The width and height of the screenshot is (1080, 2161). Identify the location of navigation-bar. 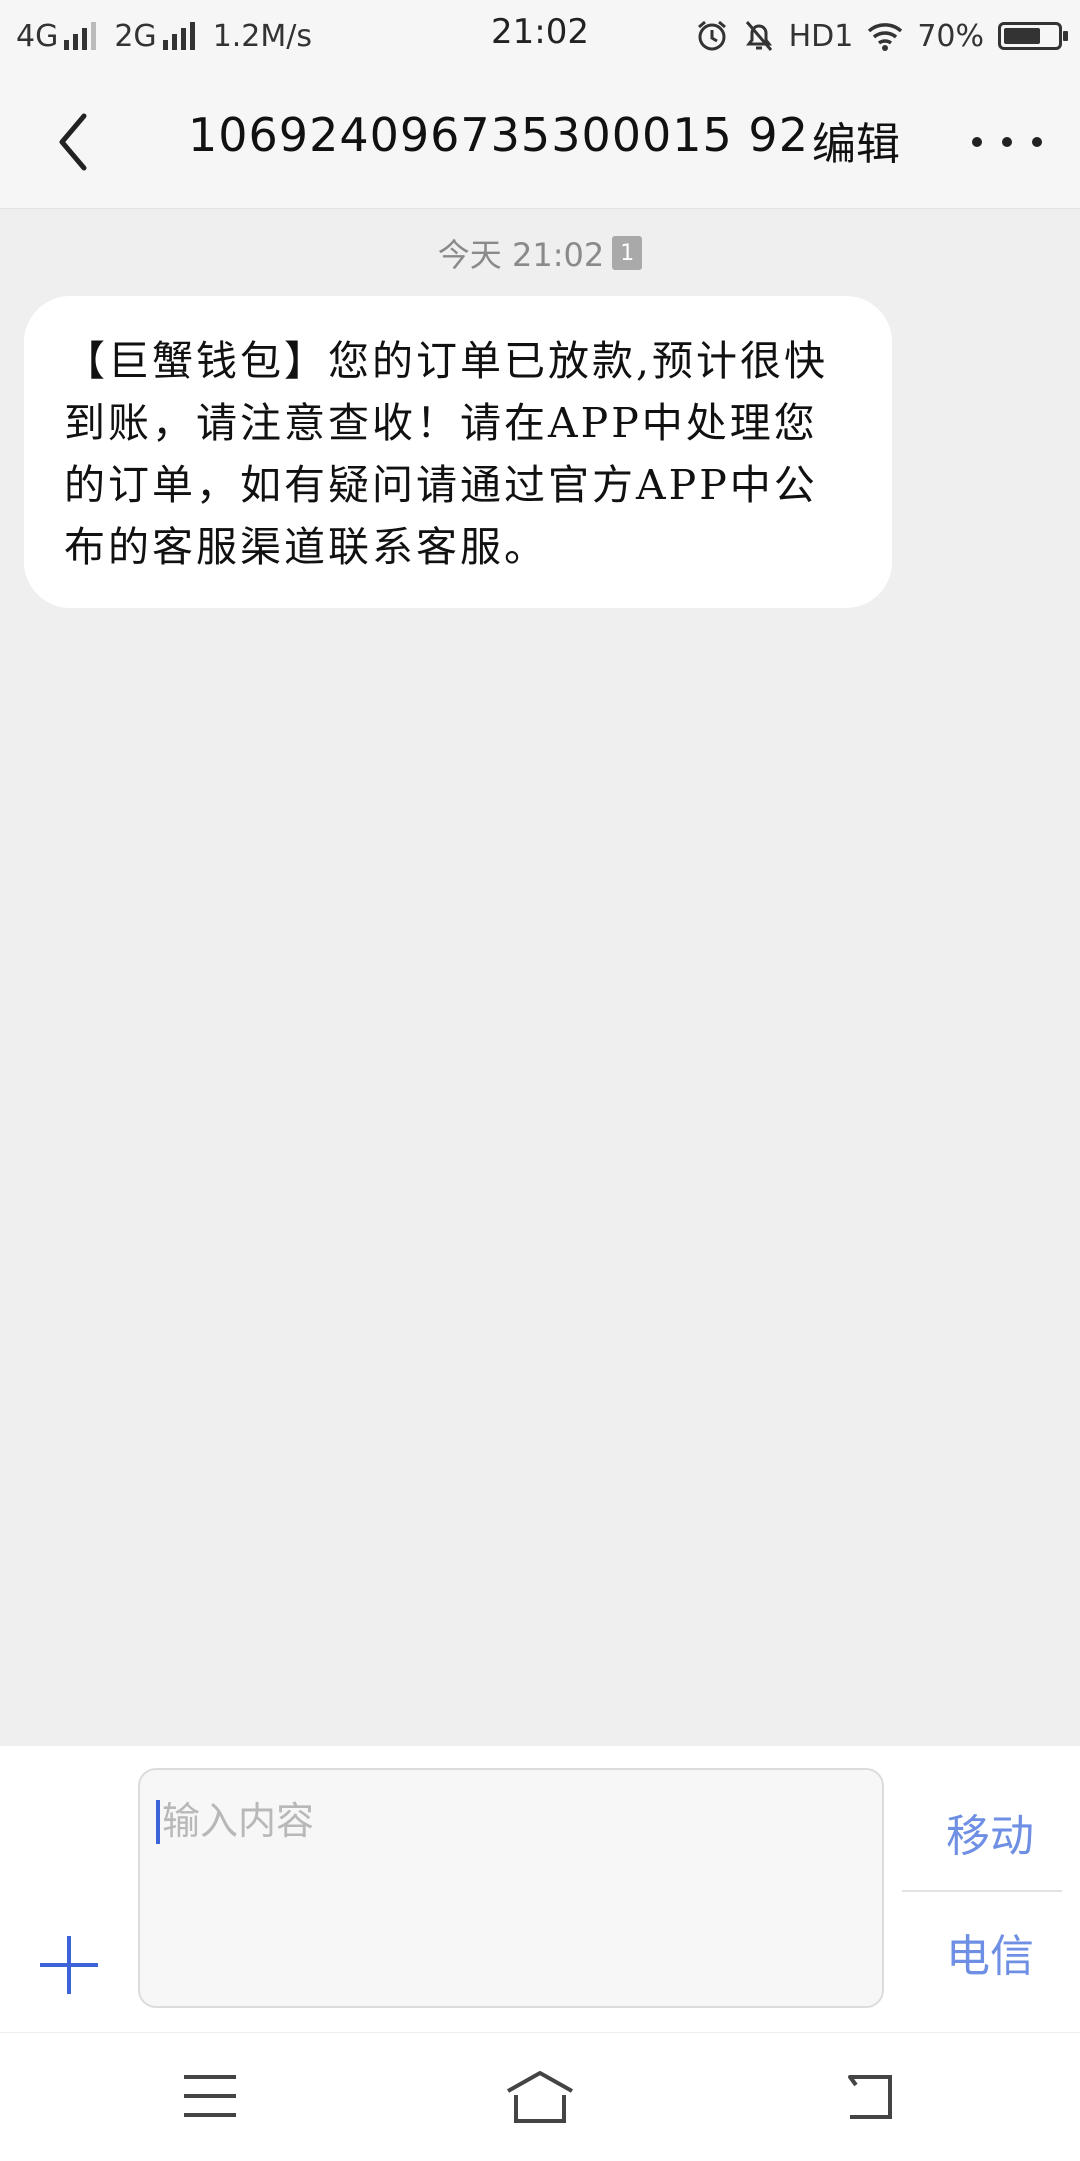
(540, 2096).